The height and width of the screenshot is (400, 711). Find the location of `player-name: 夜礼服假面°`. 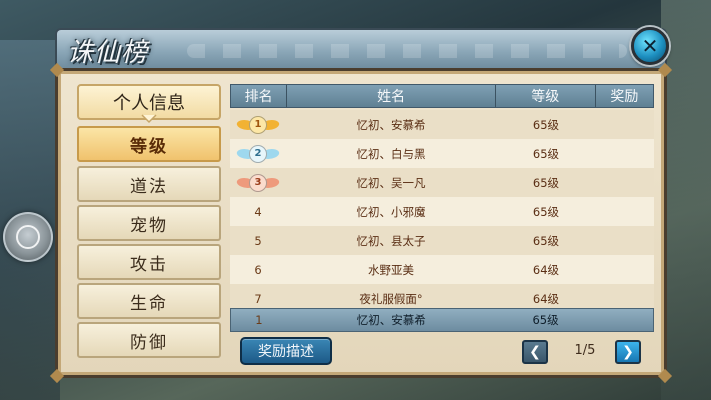

player-name: 夜礼服假面° is located at coordinates (391, 298).